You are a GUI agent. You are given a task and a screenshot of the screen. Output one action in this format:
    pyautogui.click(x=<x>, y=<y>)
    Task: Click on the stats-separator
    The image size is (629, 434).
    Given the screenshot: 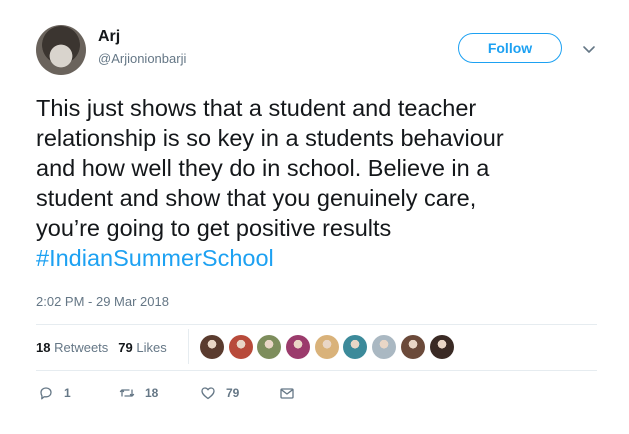 What is the action you would take?
    pyautogui.click(x=188, y=346)
    